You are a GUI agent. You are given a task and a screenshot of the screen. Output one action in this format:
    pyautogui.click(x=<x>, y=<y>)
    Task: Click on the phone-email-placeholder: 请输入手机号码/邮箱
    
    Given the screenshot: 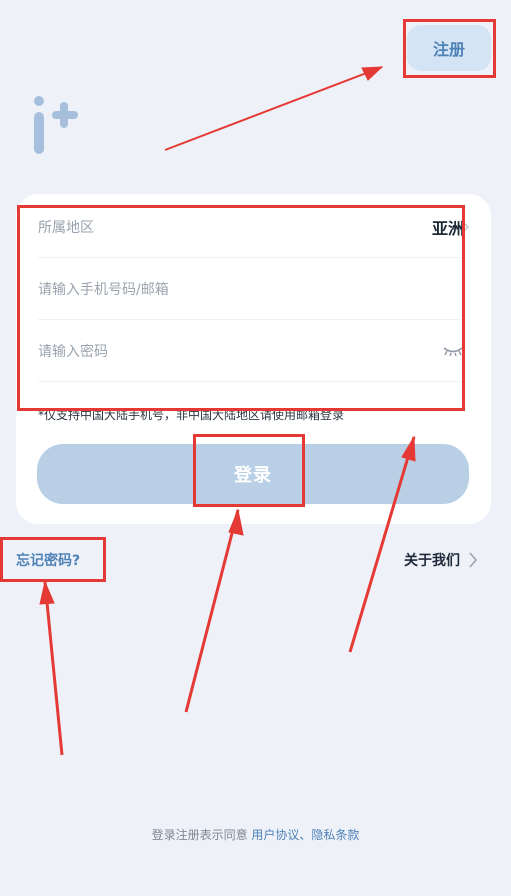 What is the action you would take?
    pyautogui.click(x=103, y=289)
    